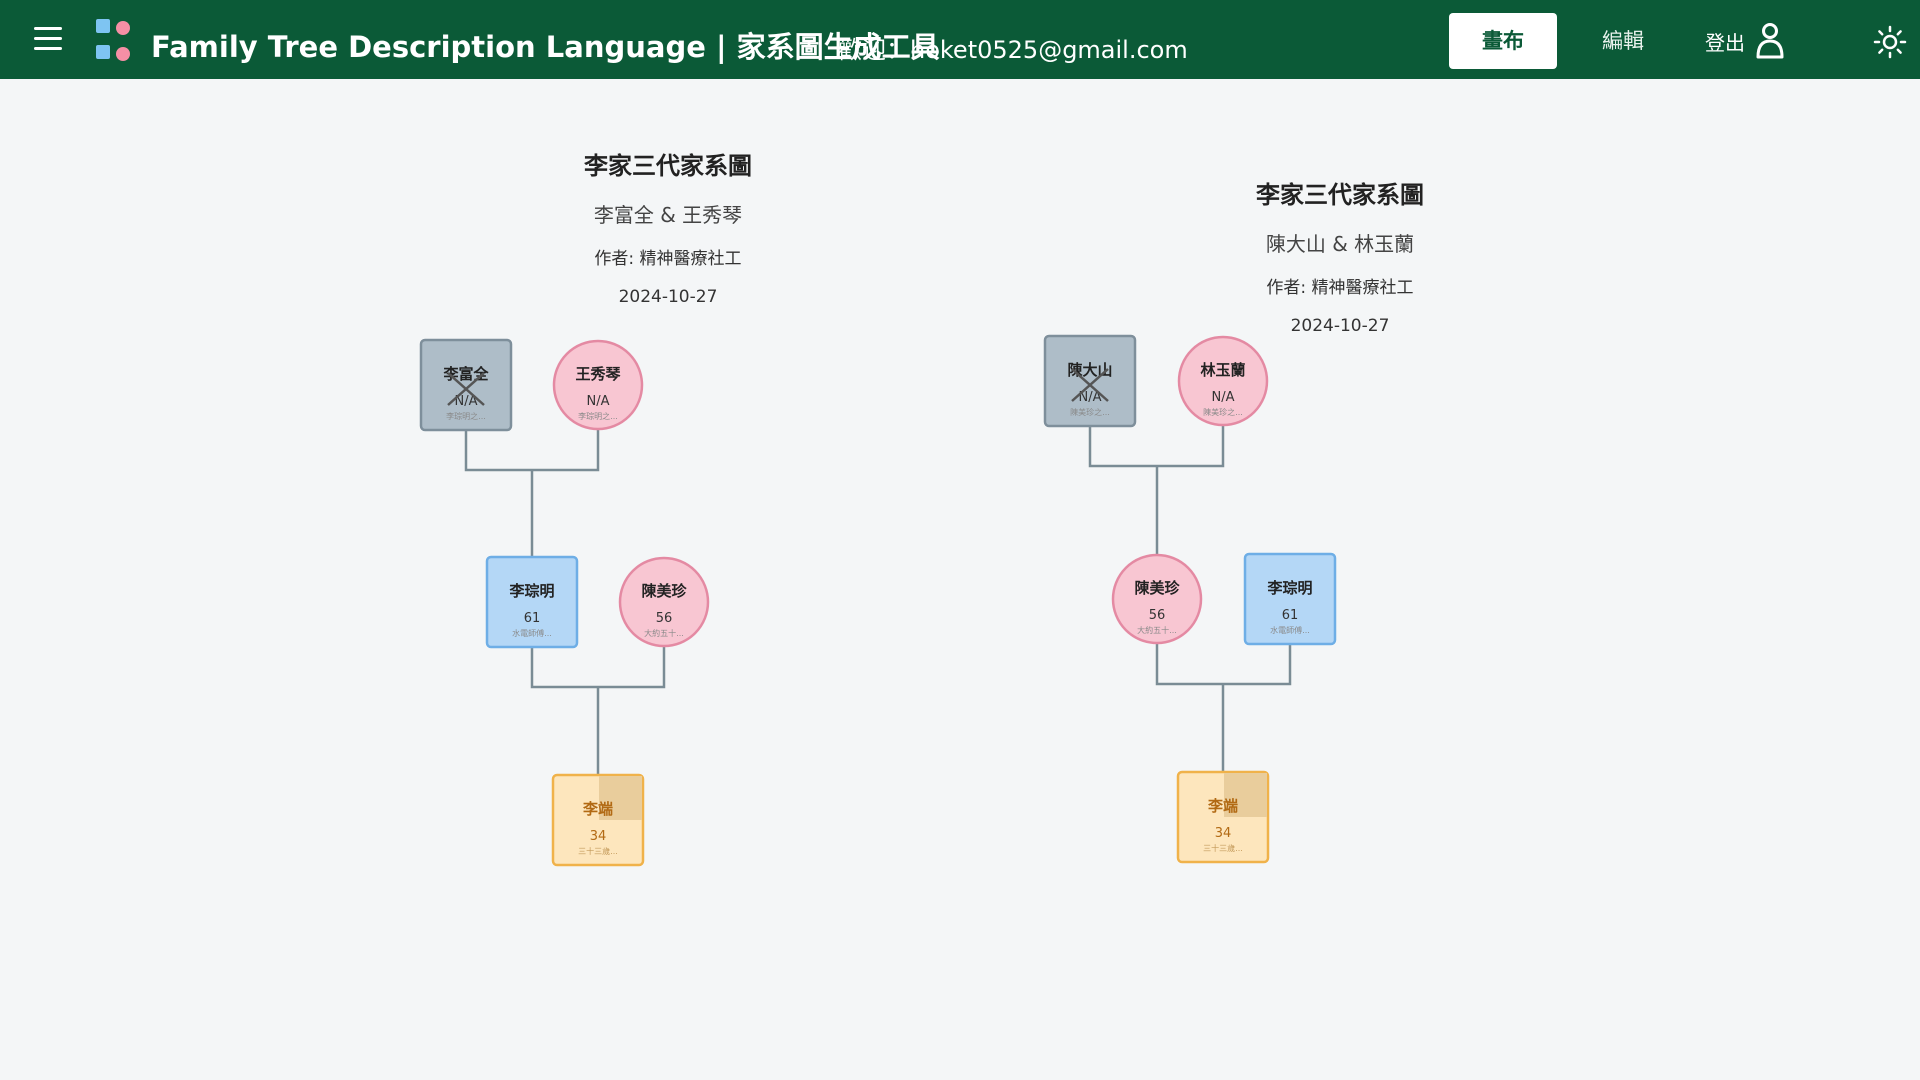 The height and width of the screenshot is (1080, 1920). What do you see at coordinates (48, 39) in the screenshot?
I see `hamburger-menu-icon` at bounding box center [48, 39].